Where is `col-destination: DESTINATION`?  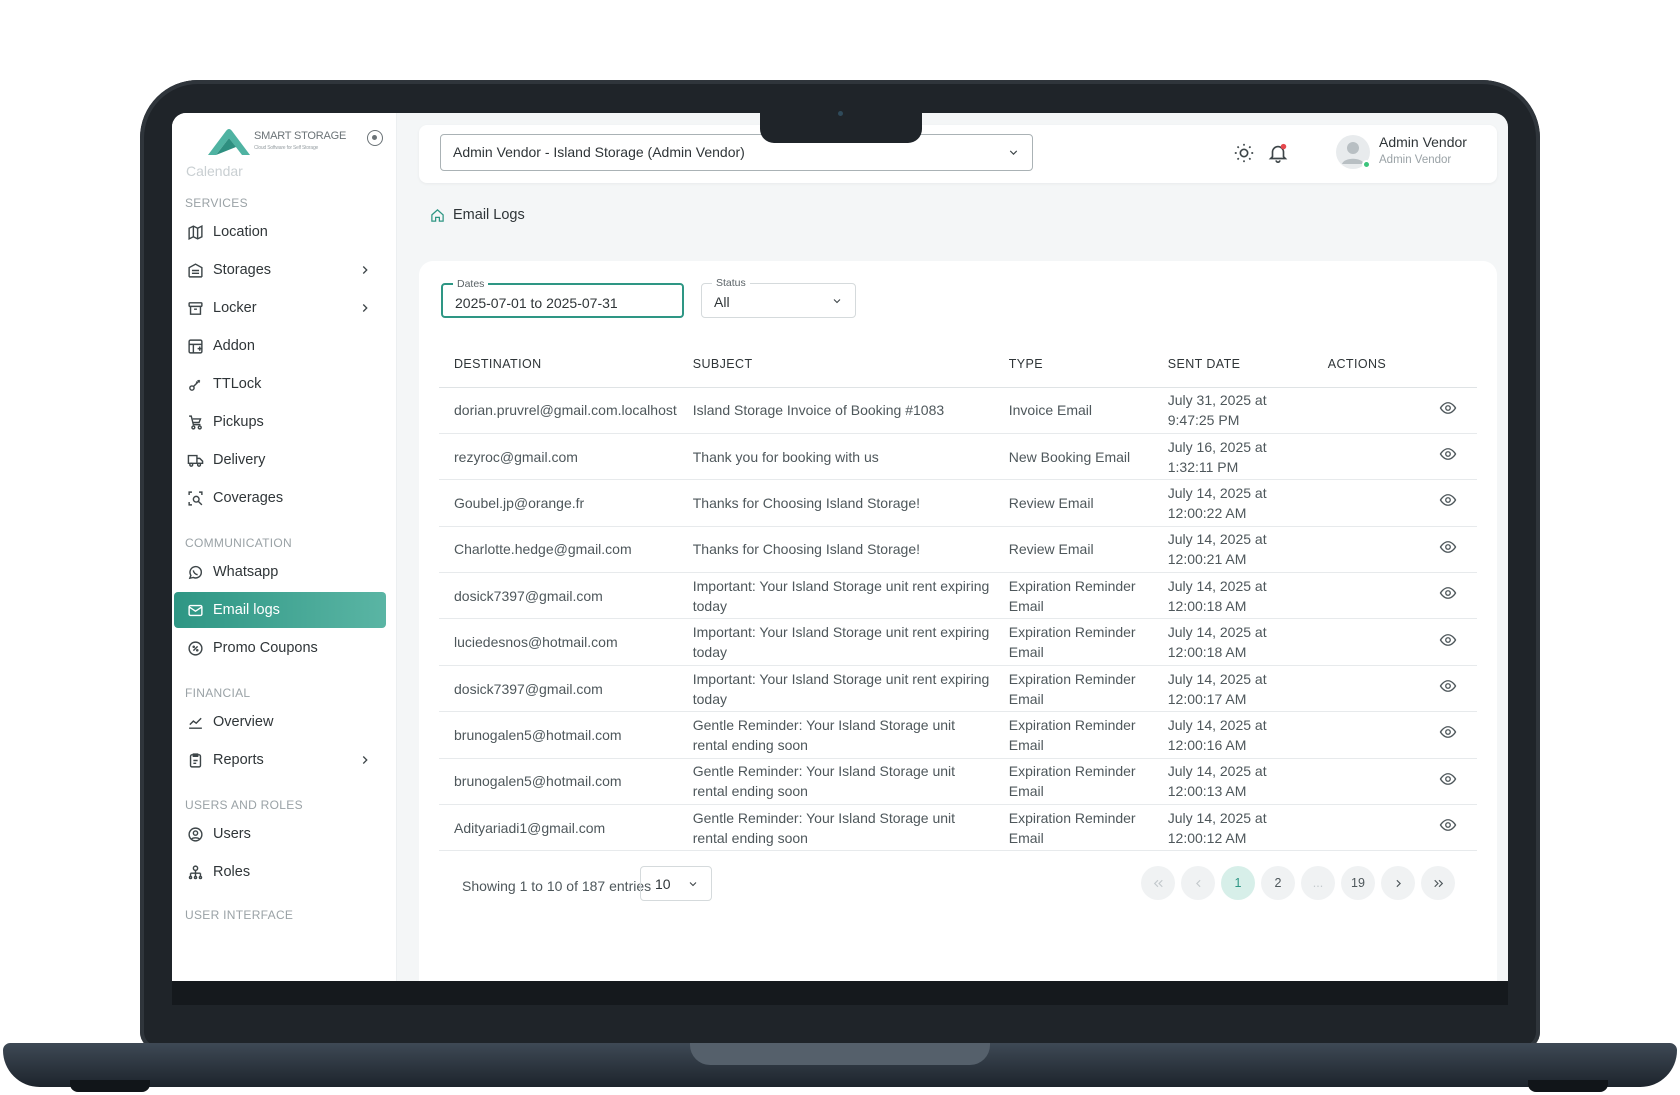 col-destination: DESTINATION is located at coordinates (558, 364).